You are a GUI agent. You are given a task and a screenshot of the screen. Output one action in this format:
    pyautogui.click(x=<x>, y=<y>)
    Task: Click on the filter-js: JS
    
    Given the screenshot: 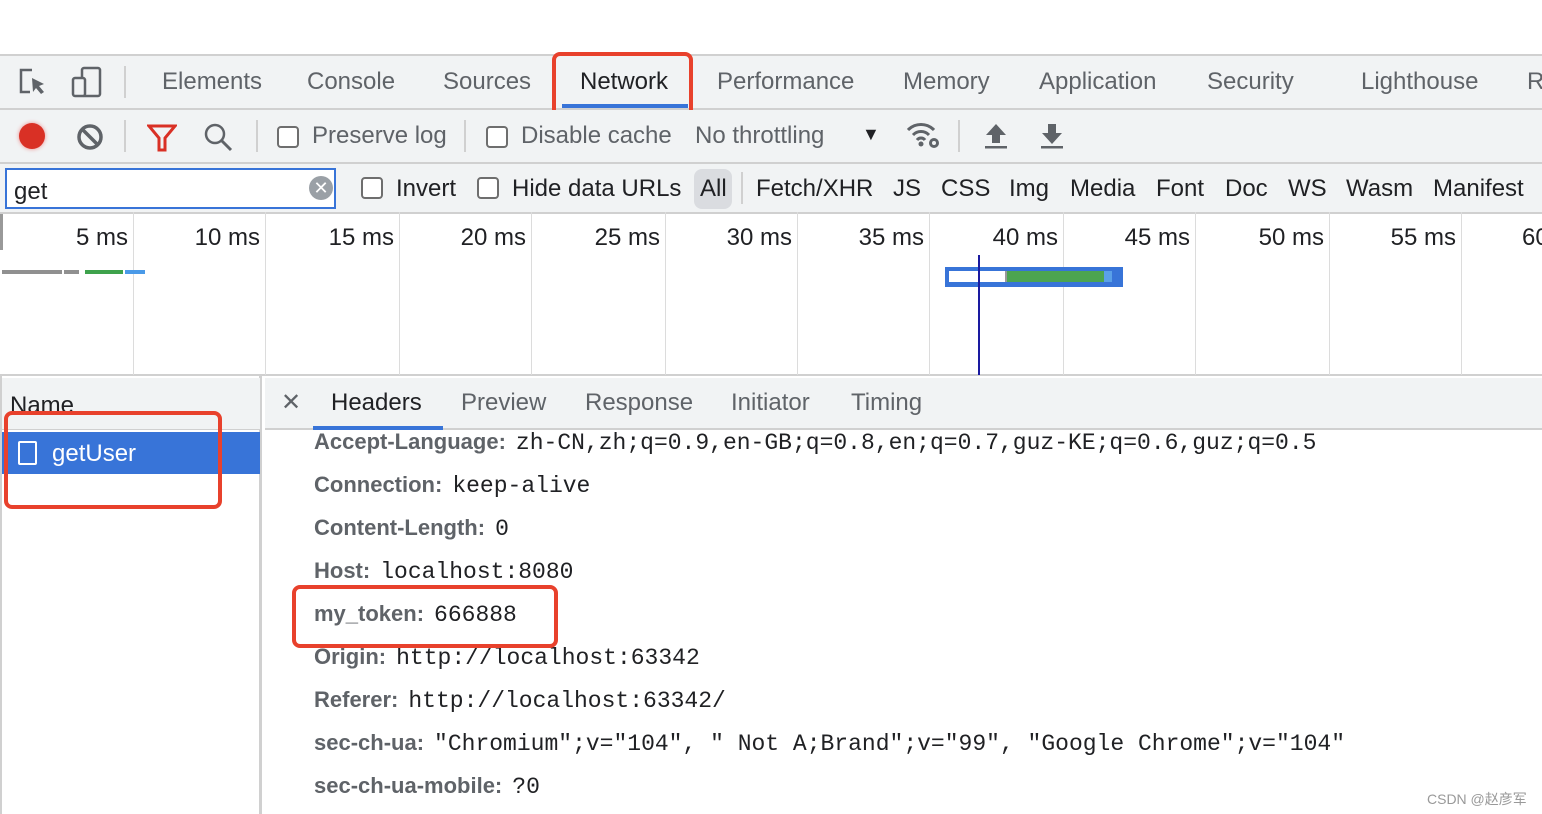 What is the action you would take?
    pyautogui.click(x=907, y=189)
    